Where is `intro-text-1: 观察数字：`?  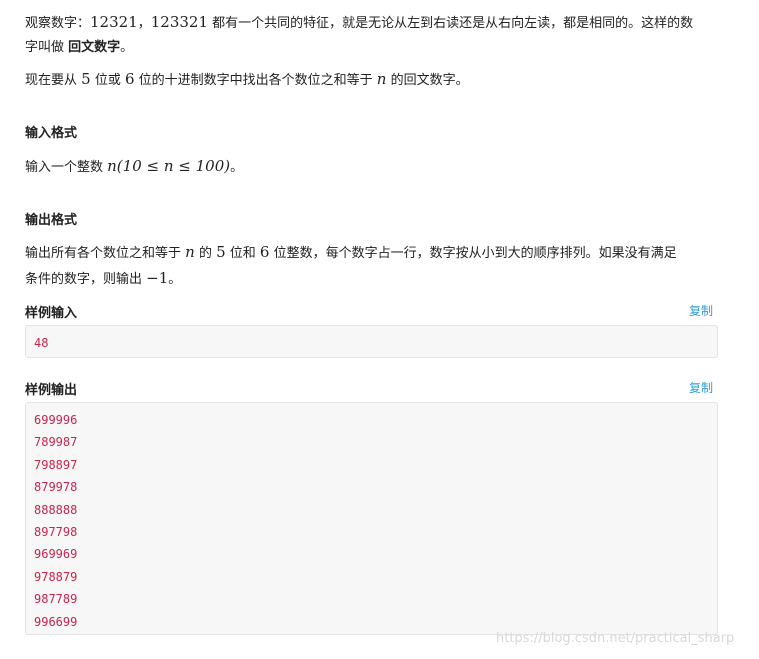 intro-text-1: 观察数字： is located at coordinates (58, 23).